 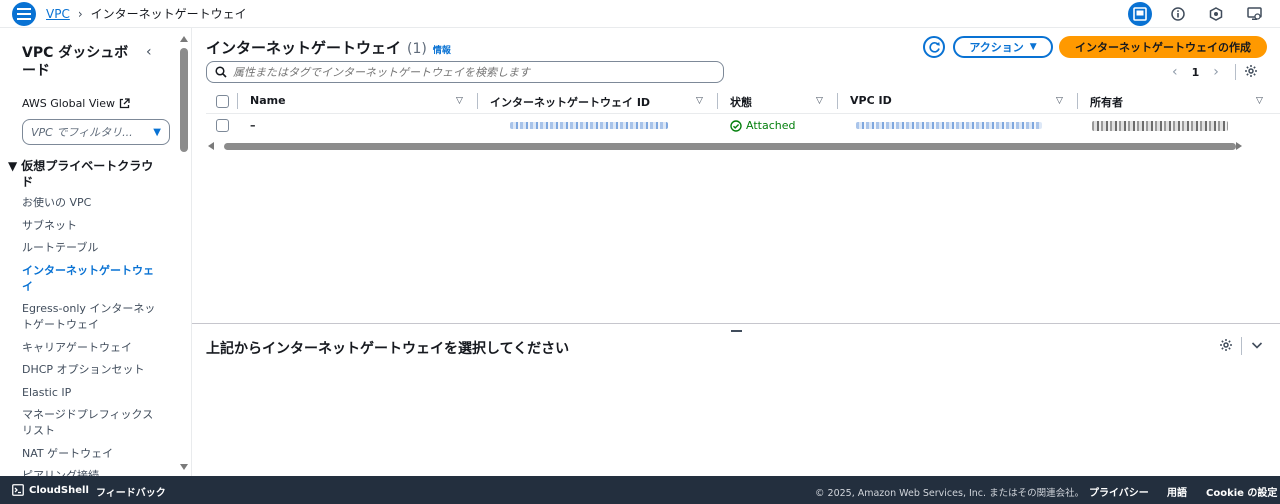 What do you see at coordinates (442, 49) in the screenshot?
I see `info-link: 情報` at bounding box center [442, 49].